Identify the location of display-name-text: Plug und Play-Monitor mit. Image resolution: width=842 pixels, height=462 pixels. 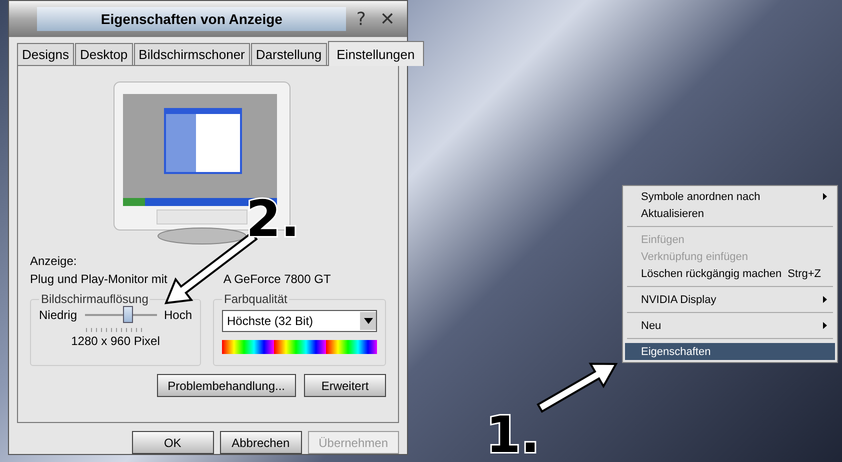
(99, 279).